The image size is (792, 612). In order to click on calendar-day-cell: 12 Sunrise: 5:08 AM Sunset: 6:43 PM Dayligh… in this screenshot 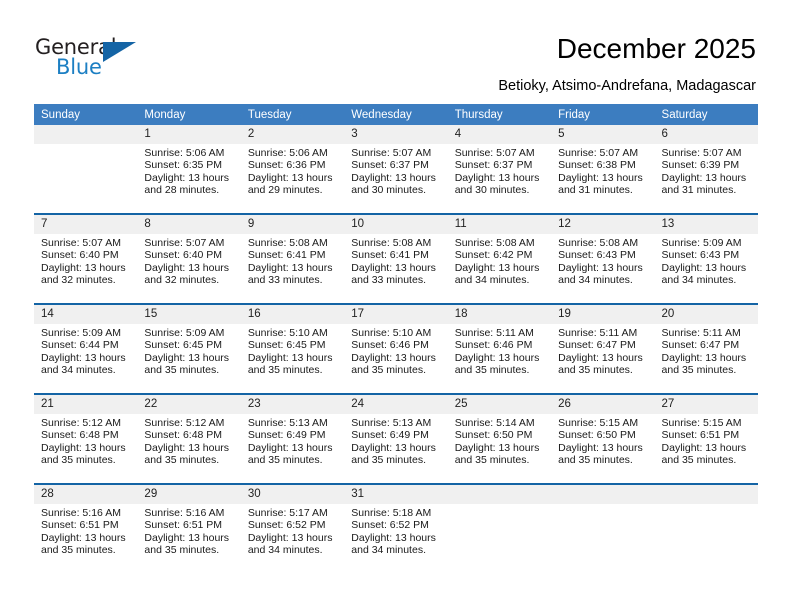, I will do `click(603, 259)`.